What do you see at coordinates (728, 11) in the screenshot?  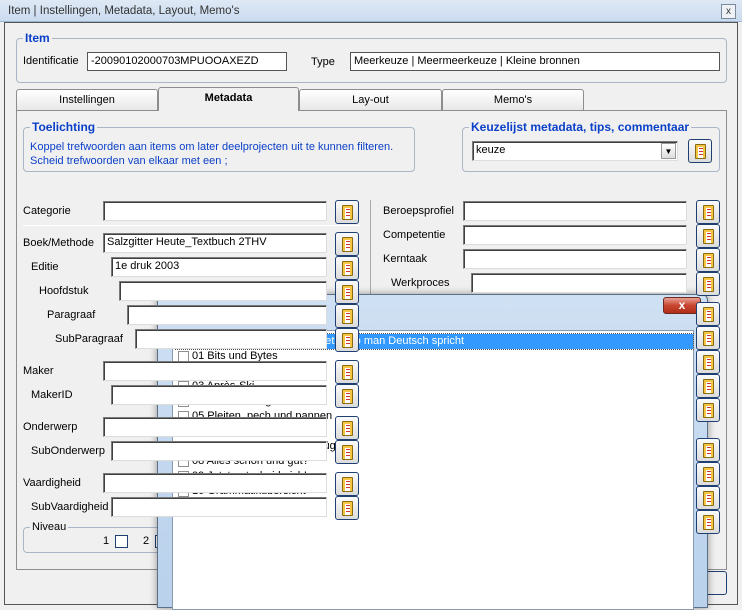 I see `window-close-button: x` at bounding box center [728, 11].